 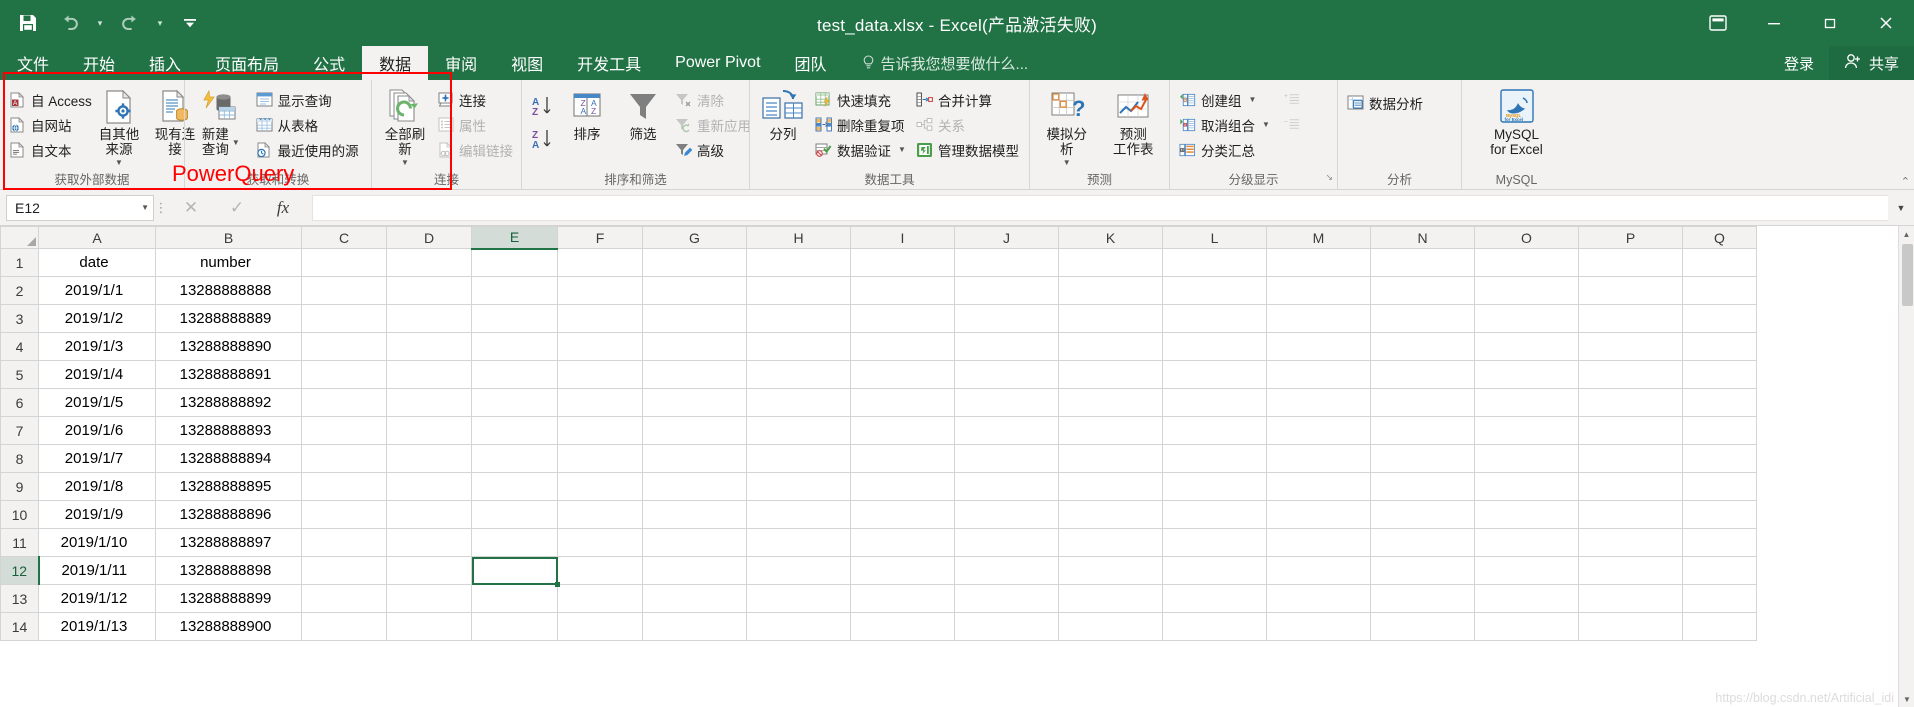 What do you see at coordinates (1719, 542) in the screenshot?
I see `cell-Q11` at bounding box center [1719, 542].